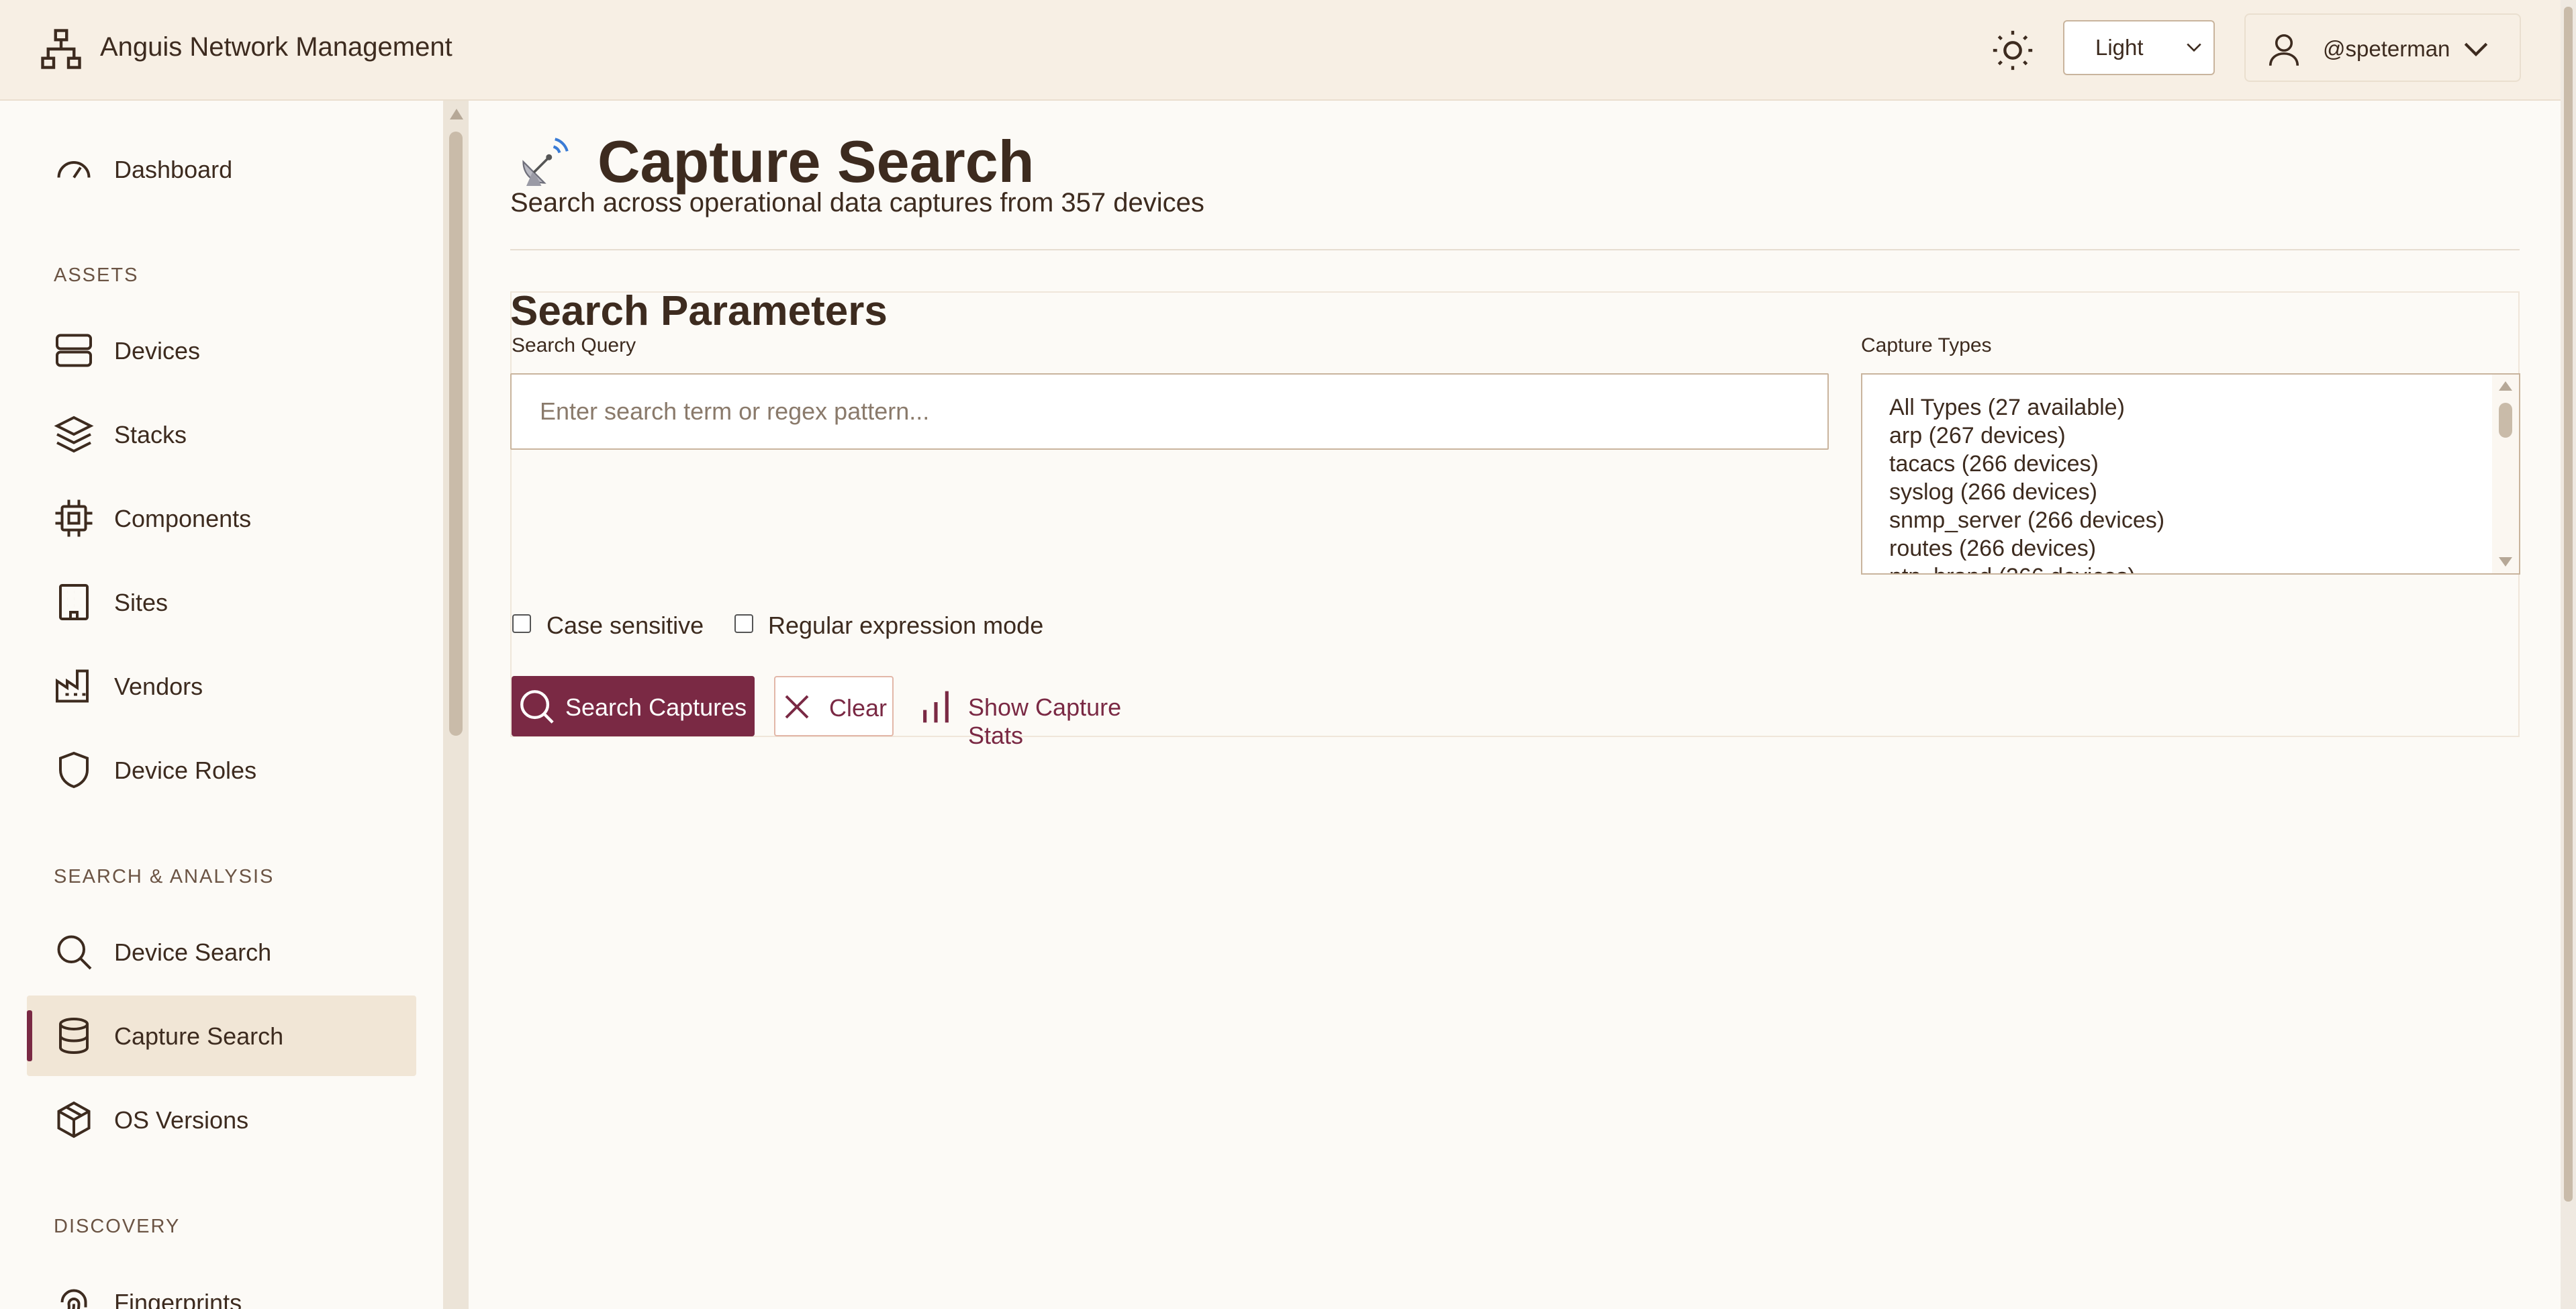  I want to click on package-icon, so click(74, 1119).